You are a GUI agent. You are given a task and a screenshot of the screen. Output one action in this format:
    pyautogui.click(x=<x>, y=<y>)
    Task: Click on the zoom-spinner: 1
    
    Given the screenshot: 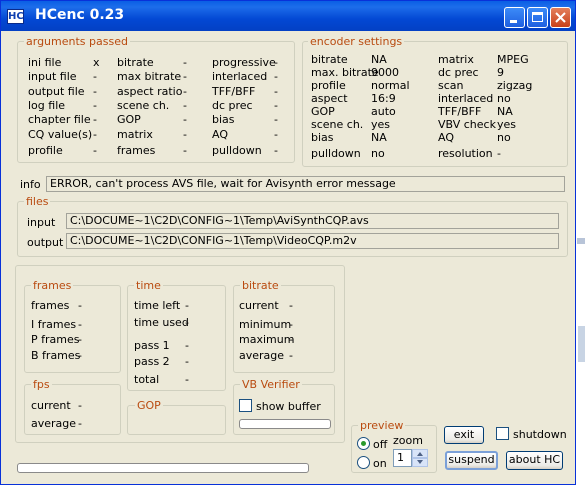 What is the action you would take?
    pyautogui.click(x=411, y=458)
    